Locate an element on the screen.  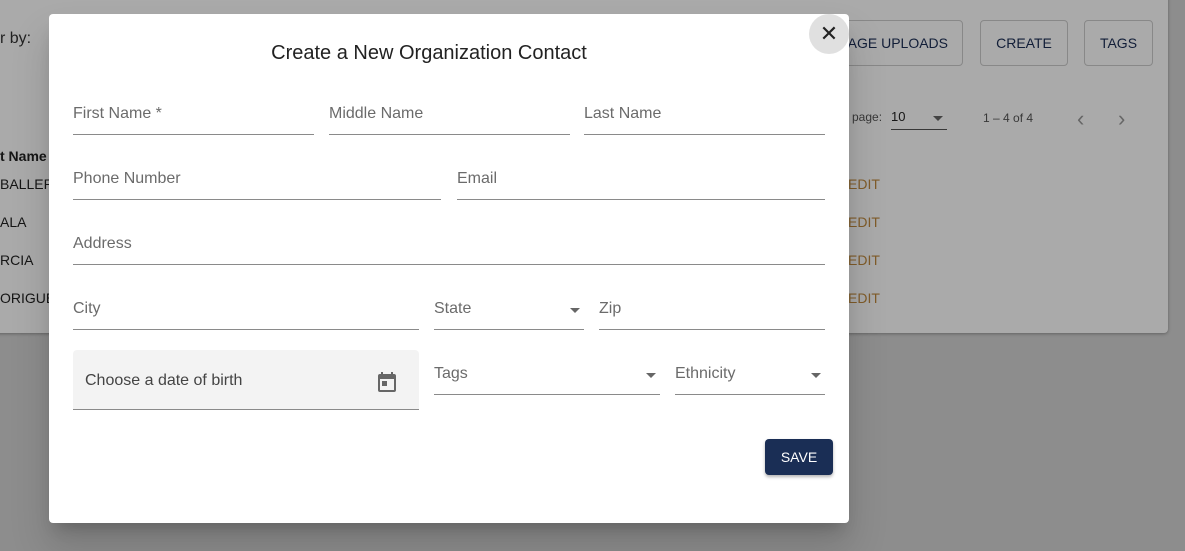
zip-input: Zip is located at coordinates (712, 312).